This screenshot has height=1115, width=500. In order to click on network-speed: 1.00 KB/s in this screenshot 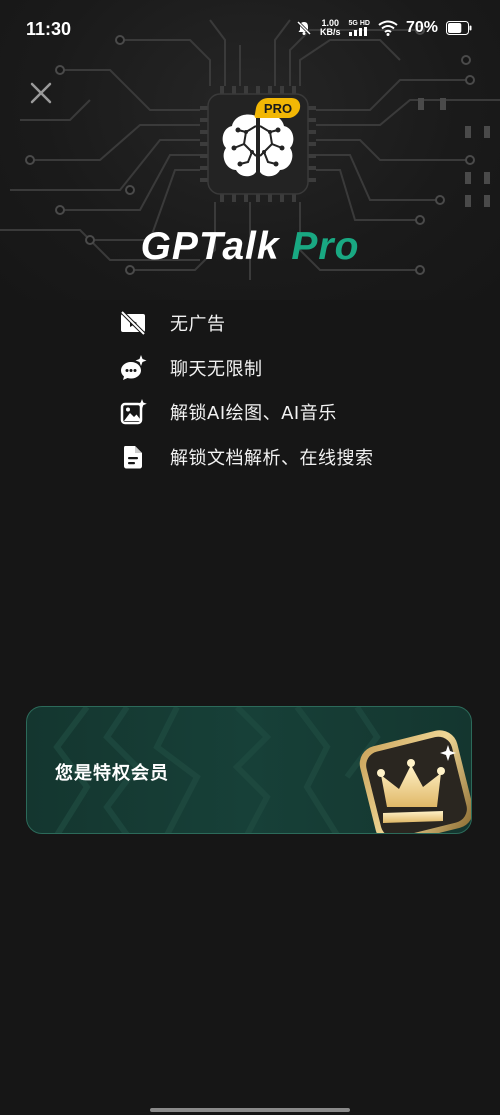, I will do `click(330, 28)`.